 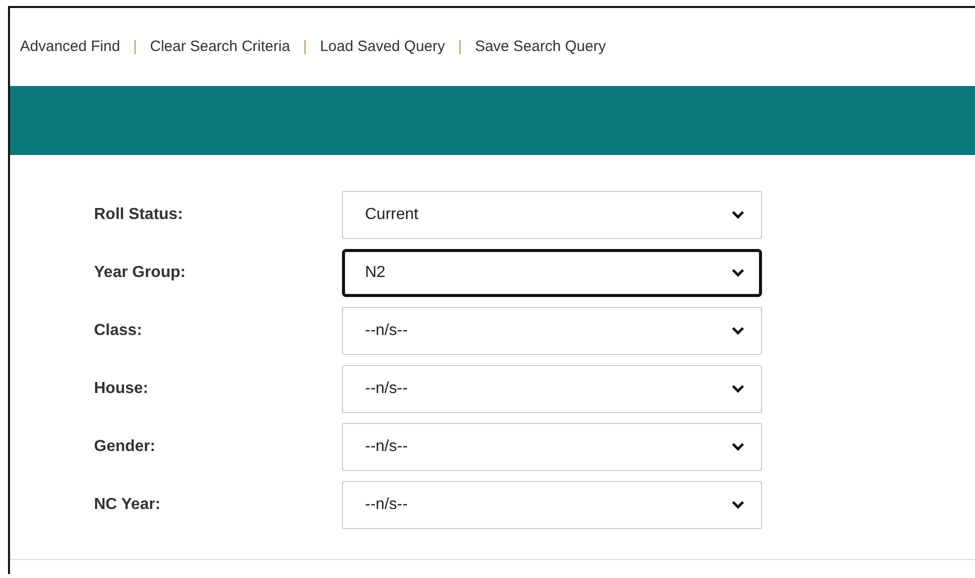 What do you see at coordinates (540, 47) in the screenshot?
I see `toolbar-link: Save Search Query` at bounding box center [540, 47].